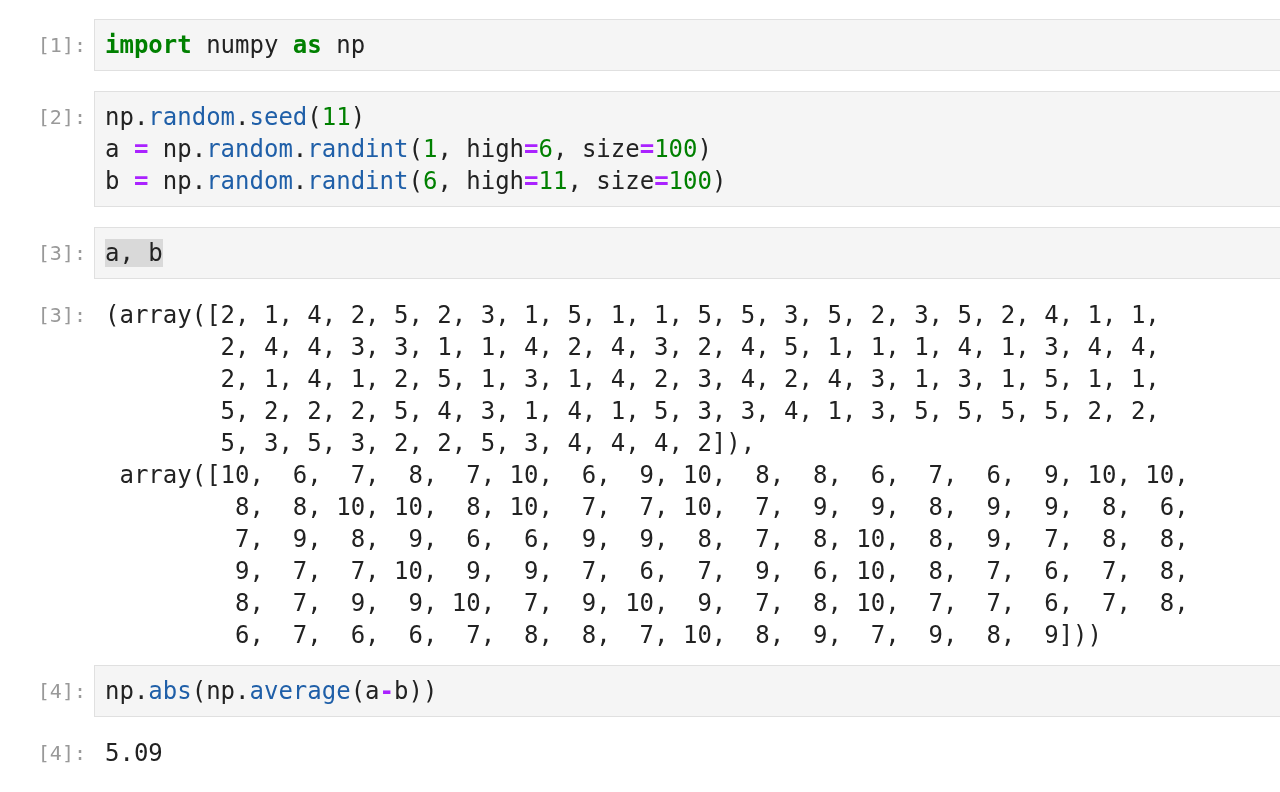 The width and height of the screenshot is (1280, 792). Describe the element at coordinates (653, 475) in the screenshot. I see `output-line: array([10, 6, 7, 8, 7, 10, 6, 9, 10, 8, 8, 6, 7, 6, 9, 10, 10,` at that location.